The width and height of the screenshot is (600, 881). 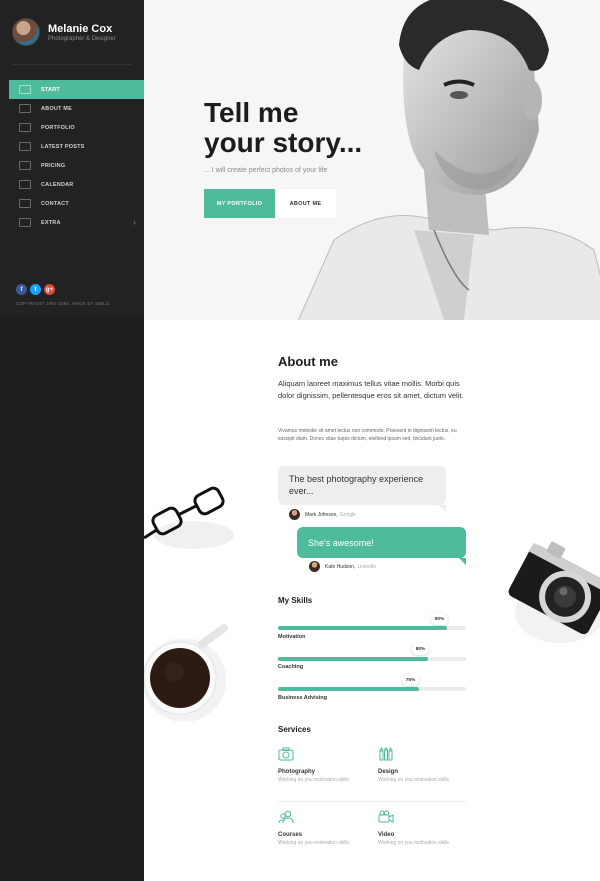 I want to click on sidebar-item-start: START, so click(x=77, y=89).